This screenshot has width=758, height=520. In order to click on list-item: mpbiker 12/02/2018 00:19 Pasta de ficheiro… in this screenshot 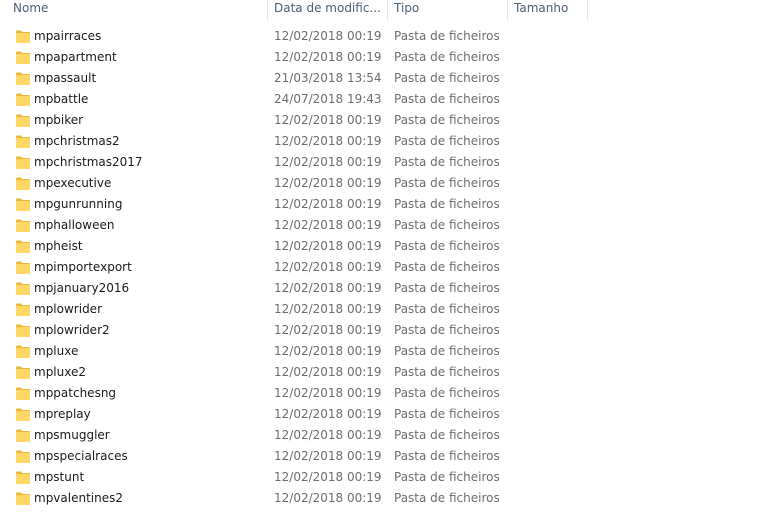, I will do `click(379, 120)`.